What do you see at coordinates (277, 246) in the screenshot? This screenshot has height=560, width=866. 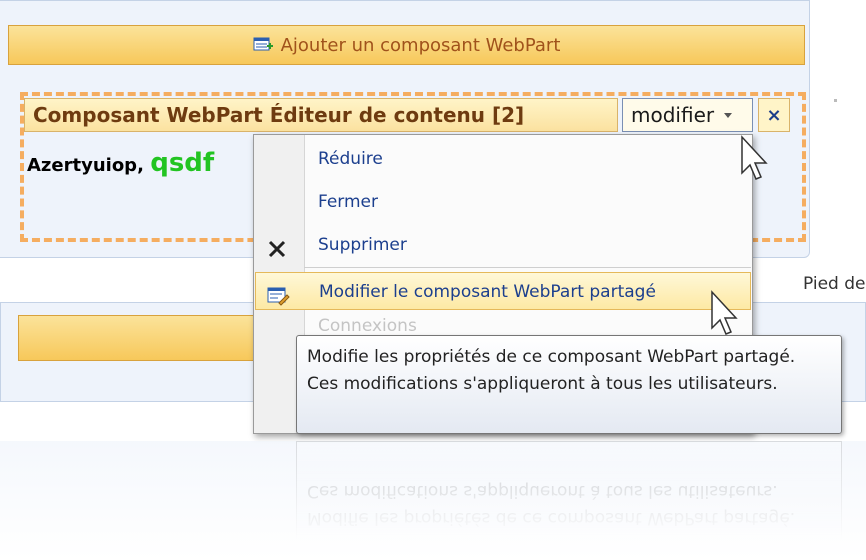 I see `delete-x-icon` at bounding box center [277, 246].